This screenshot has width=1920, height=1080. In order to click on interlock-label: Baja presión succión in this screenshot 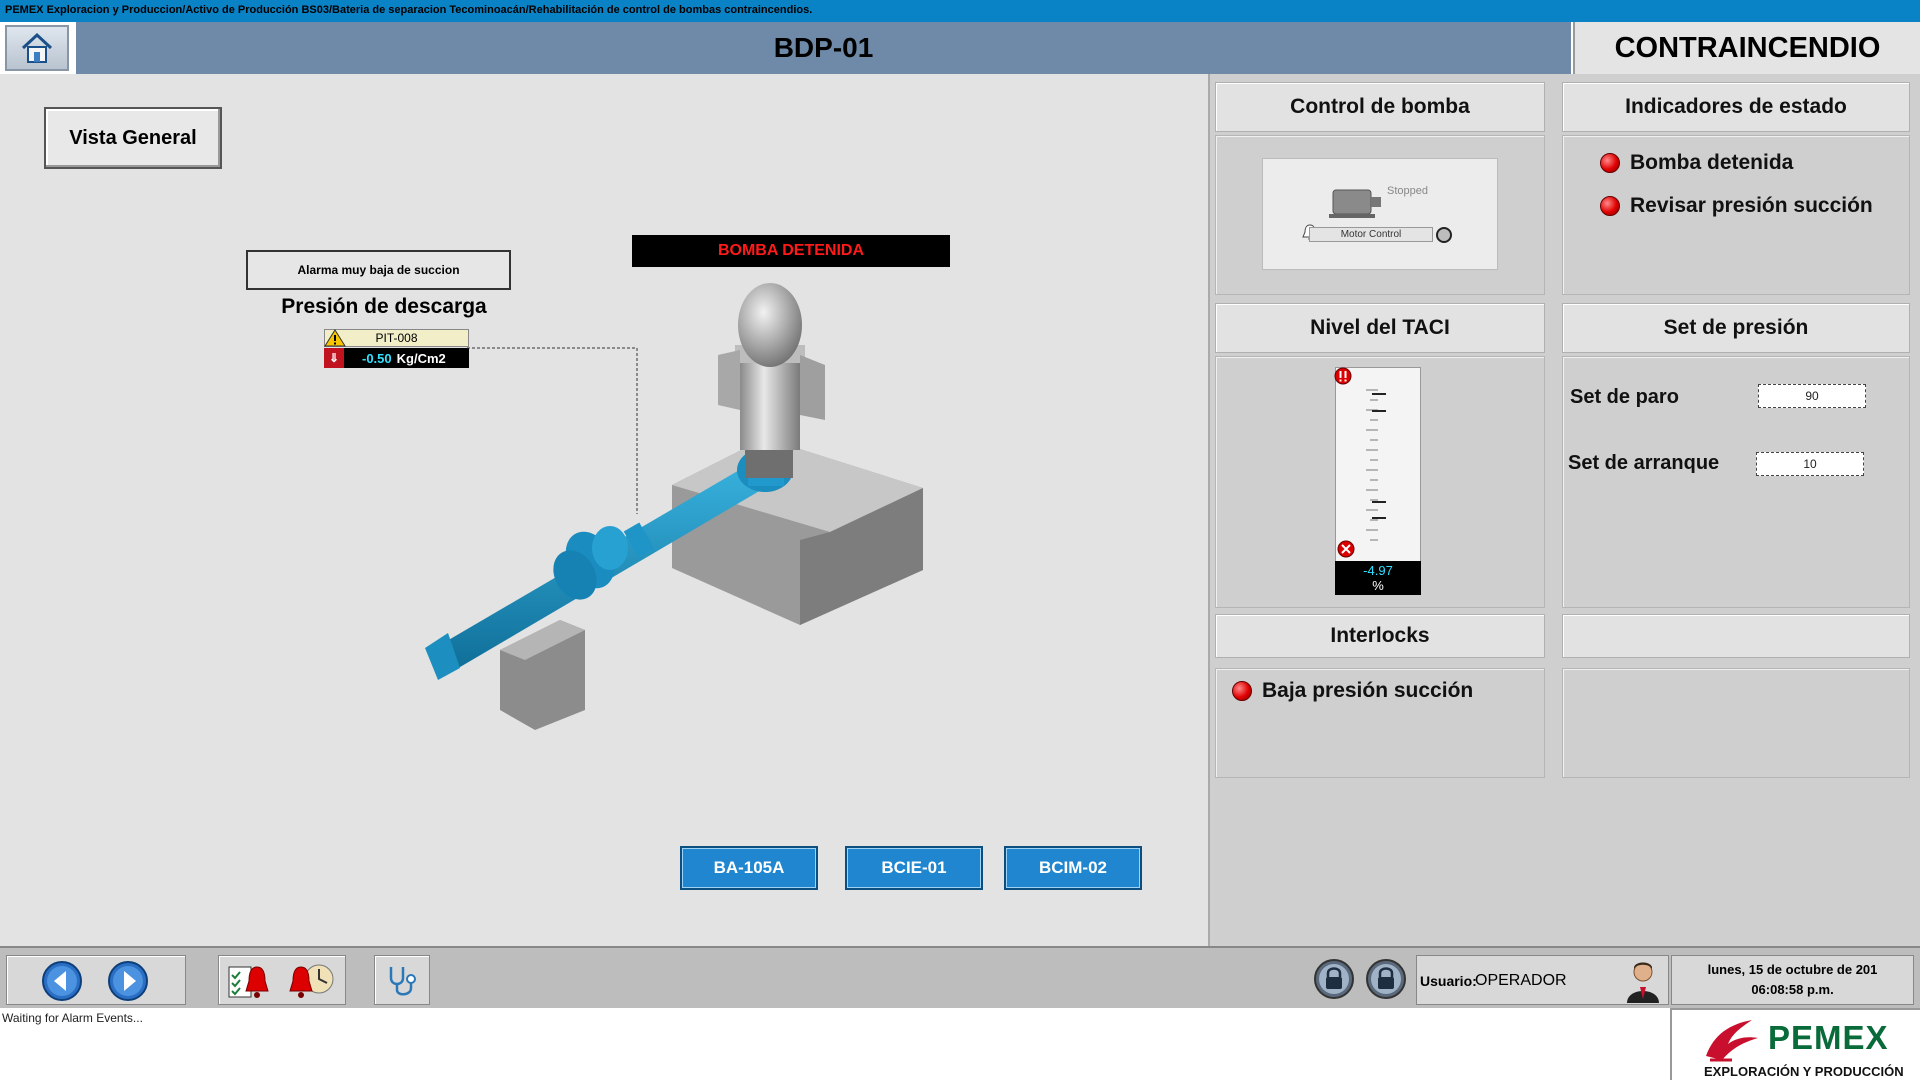, I will do `click(1368, 690)`.